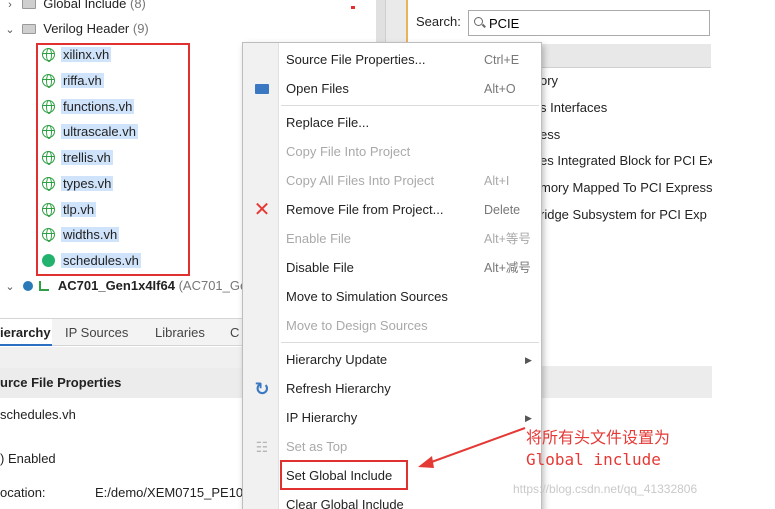 Image resolution: width=775 pixels, height=509 pixels. Describe the element at coordinates (262, 389) in the screenshot. I see `refresh-icon: ↻` at that location.